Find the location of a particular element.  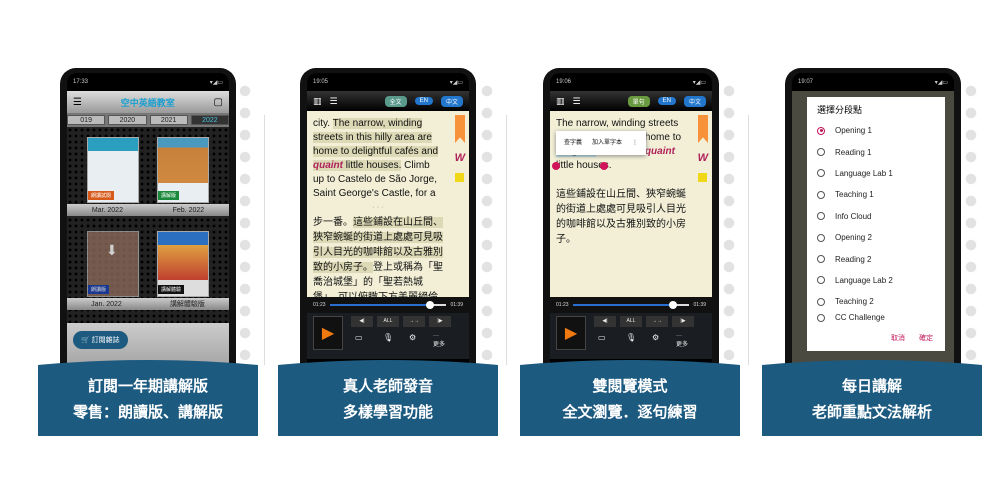

status-icons: ▾◢▭ is located at coordinates (216, 82).